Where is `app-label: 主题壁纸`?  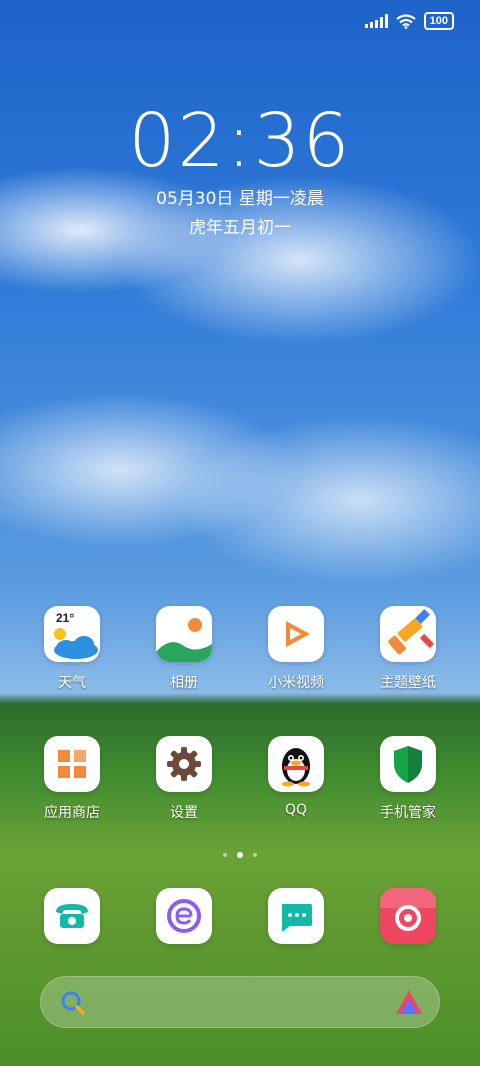 app-label: 主题壁纸 is located at coordinates (408, 683).